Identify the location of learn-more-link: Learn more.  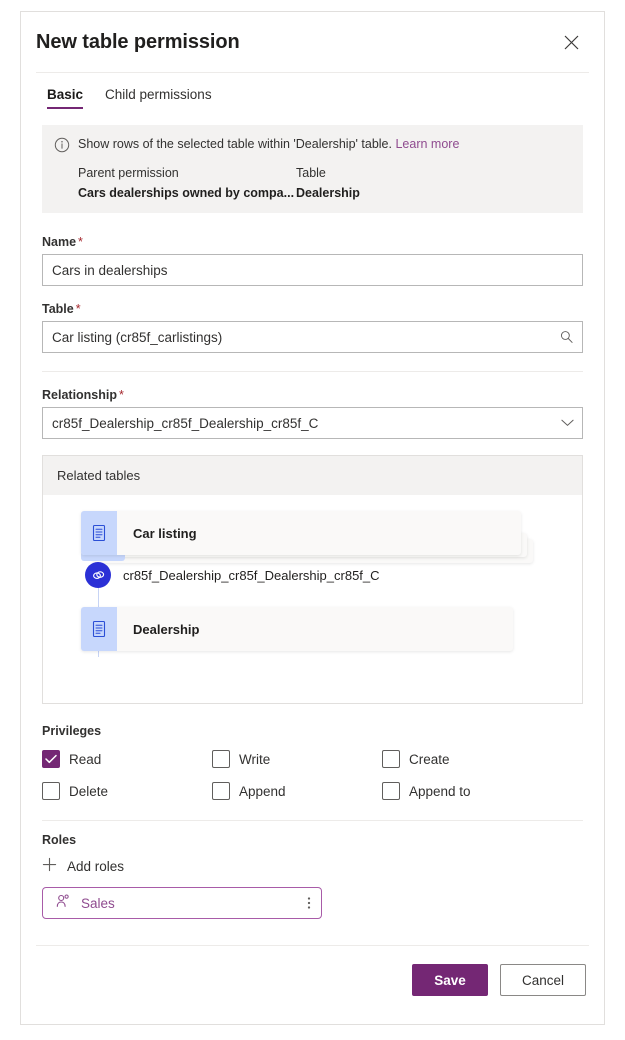
(427, 144).